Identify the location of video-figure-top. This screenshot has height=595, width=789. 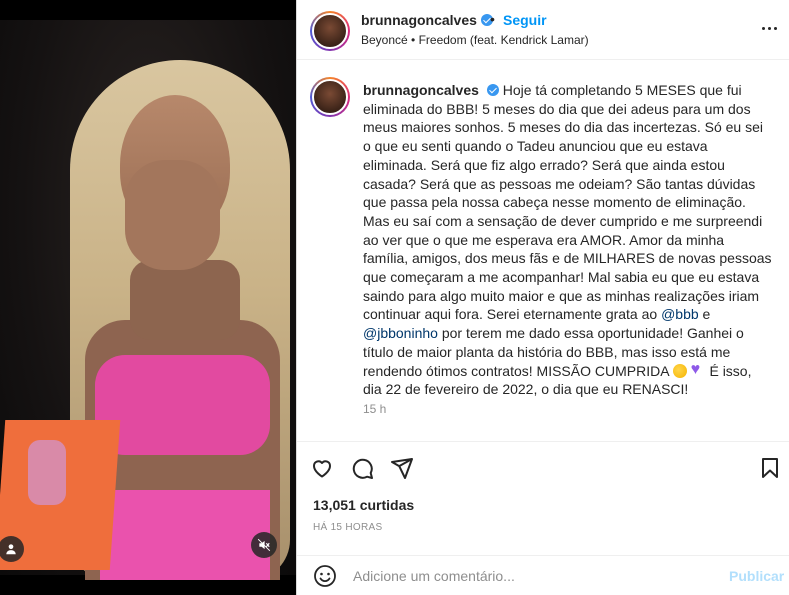
(182, 405).